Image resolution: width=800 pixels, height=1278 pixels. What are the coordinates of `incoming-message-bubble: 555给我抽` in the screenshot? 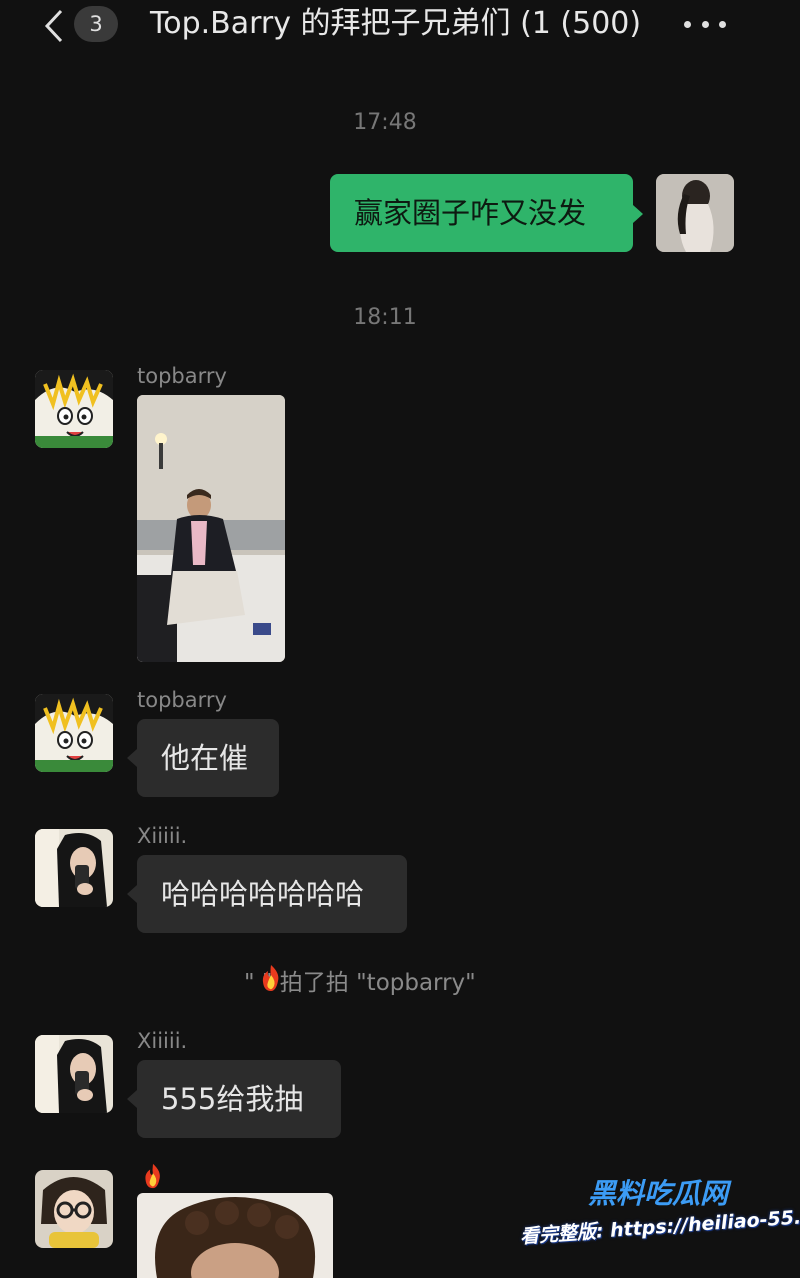 It's located at (239, 1099).